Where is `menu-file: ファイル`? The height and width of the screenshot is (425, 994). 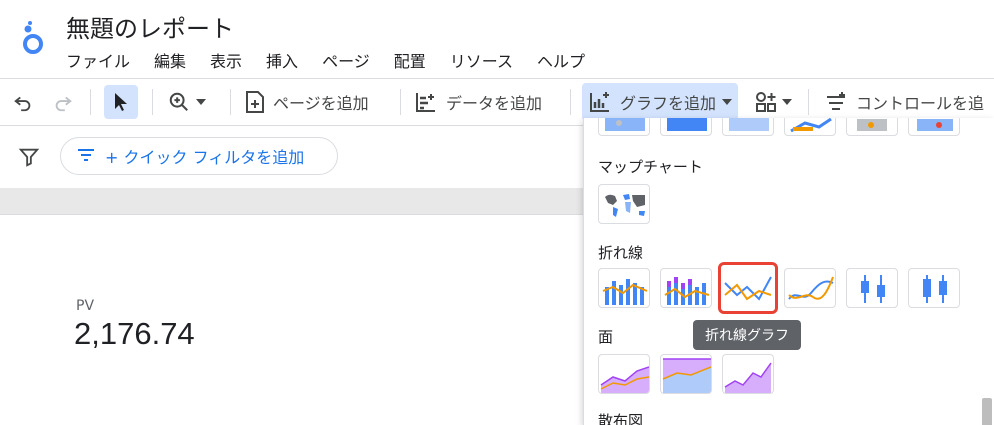 menu-file: ファイル is located at coordinates (98, 60).